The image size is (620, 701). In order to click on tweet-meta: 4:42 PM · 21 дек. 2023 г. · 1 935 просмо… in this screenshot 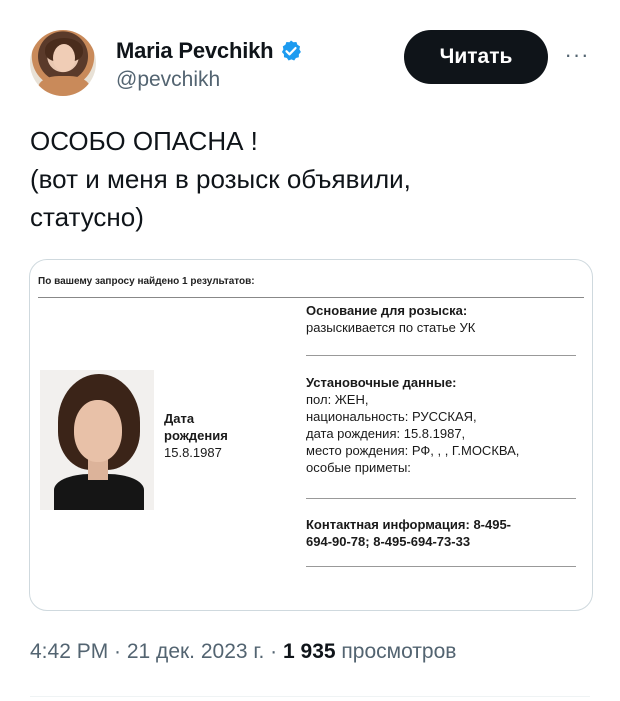, I will do `click(243, 652)`.